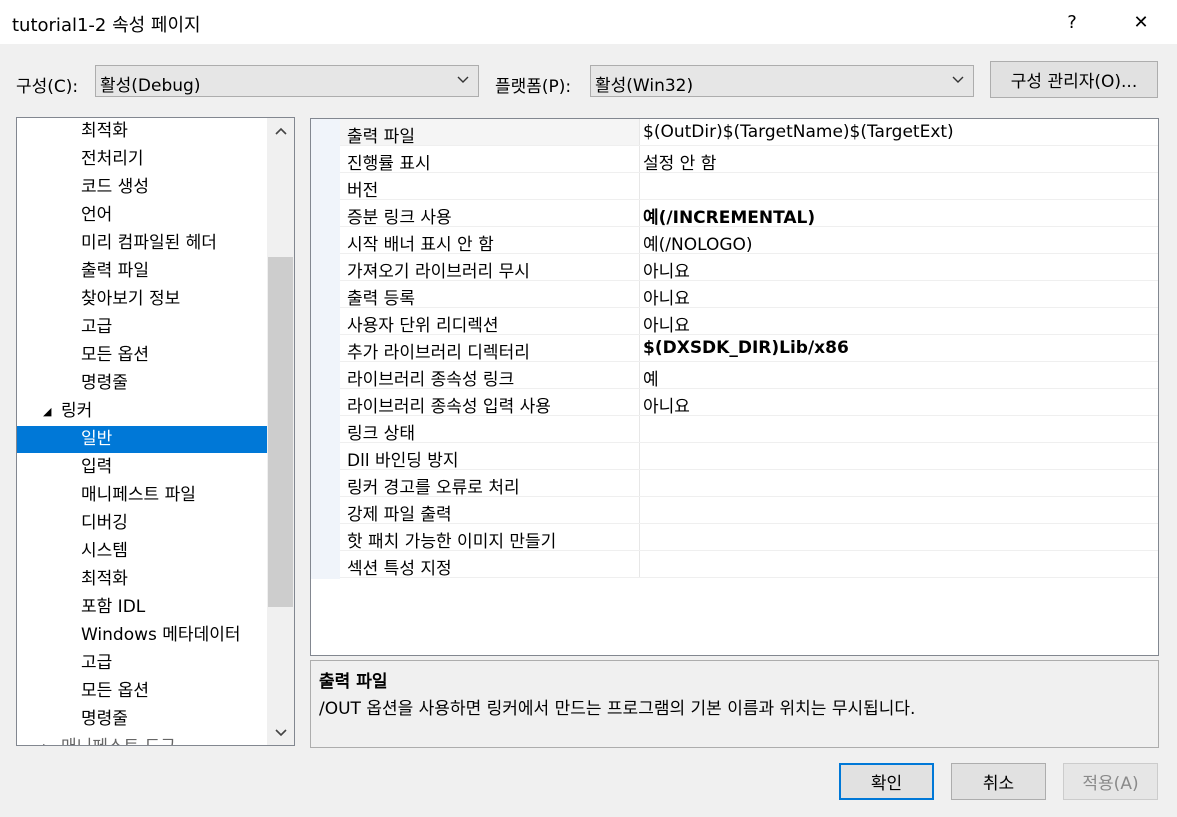 This screenshot has height=817, width=1177. Describe the element at coordinates (782, 81) in the screenshot. I see `platform-combobox: 활성(Win32)` at that location.